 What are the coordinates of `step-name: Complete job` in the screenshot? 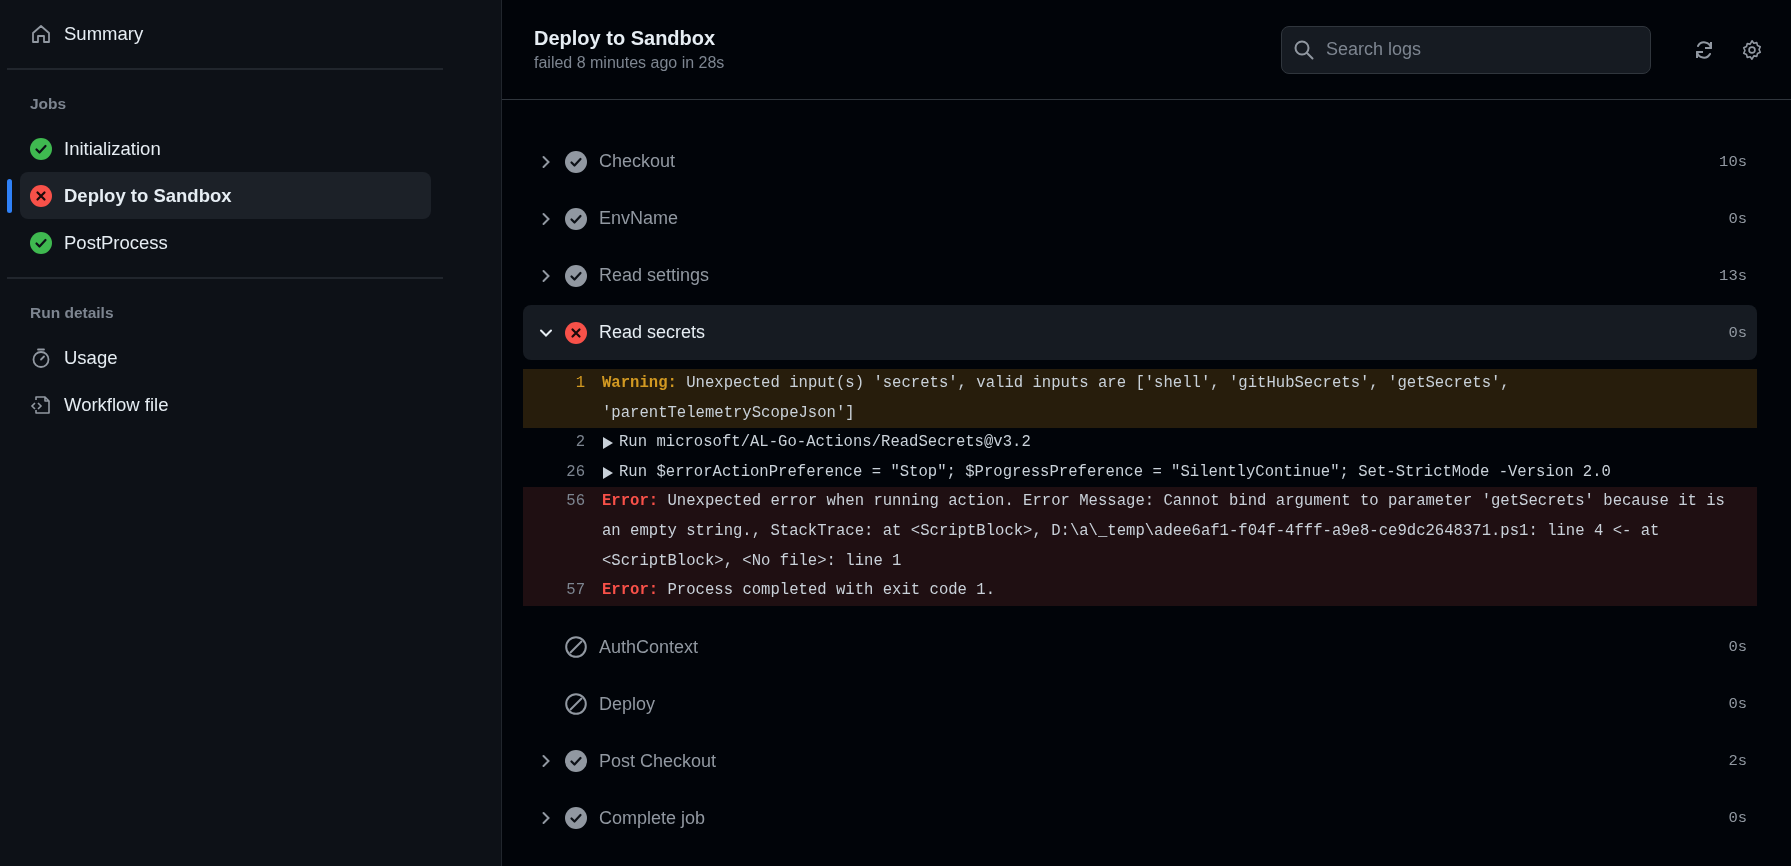 It's located at (653, 818).